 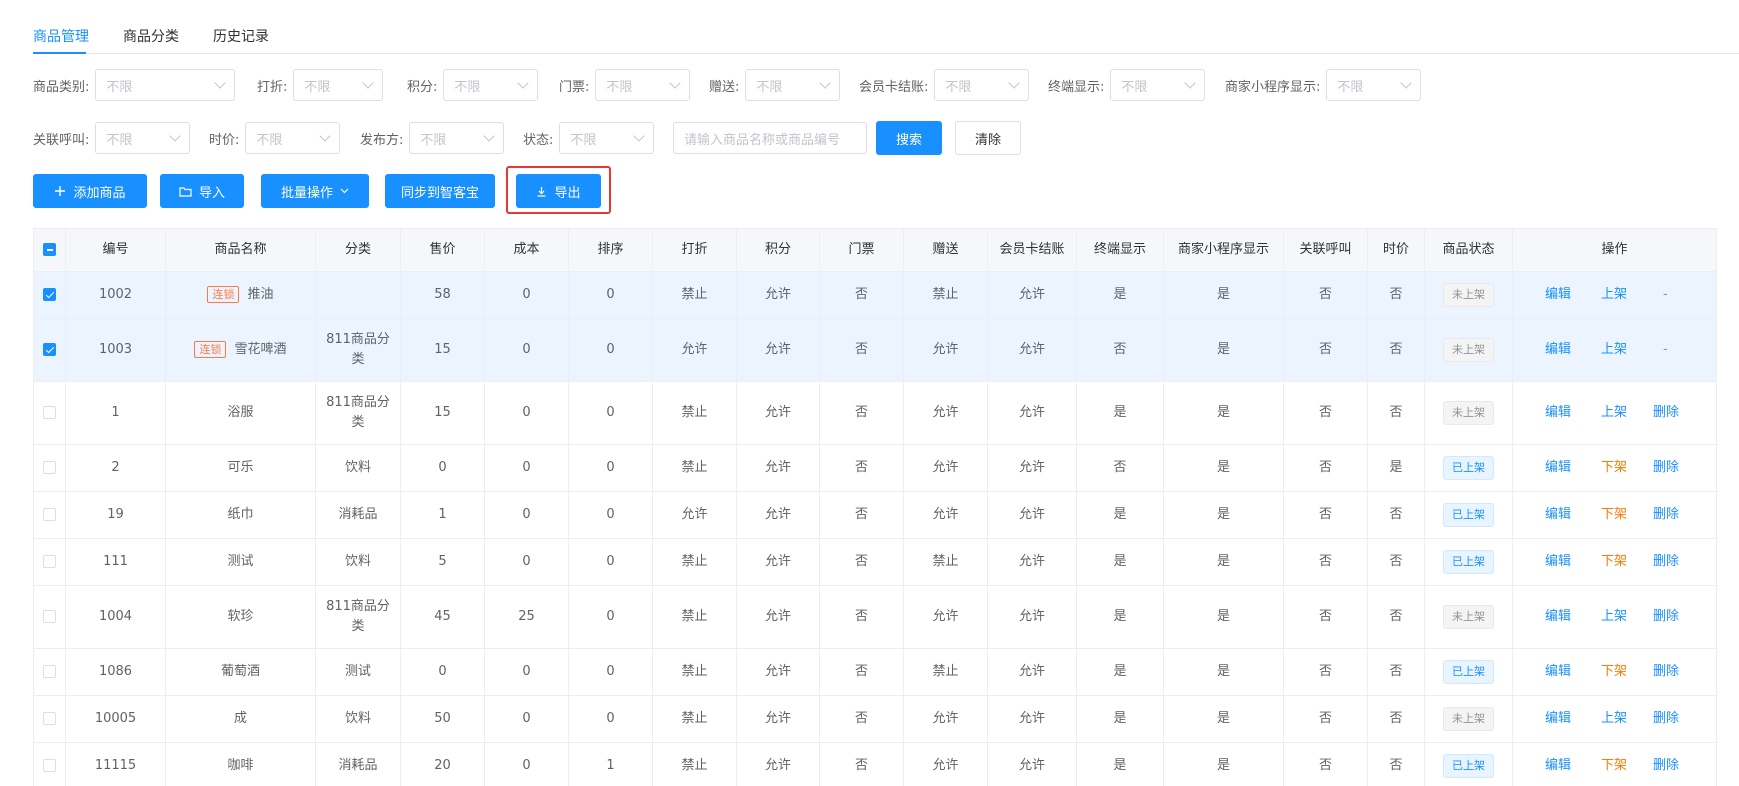 What do you see at coordinates (90, 191) in the screenshot?
I see `add-product-button: 添加商品` at bounding box center [90, 191].